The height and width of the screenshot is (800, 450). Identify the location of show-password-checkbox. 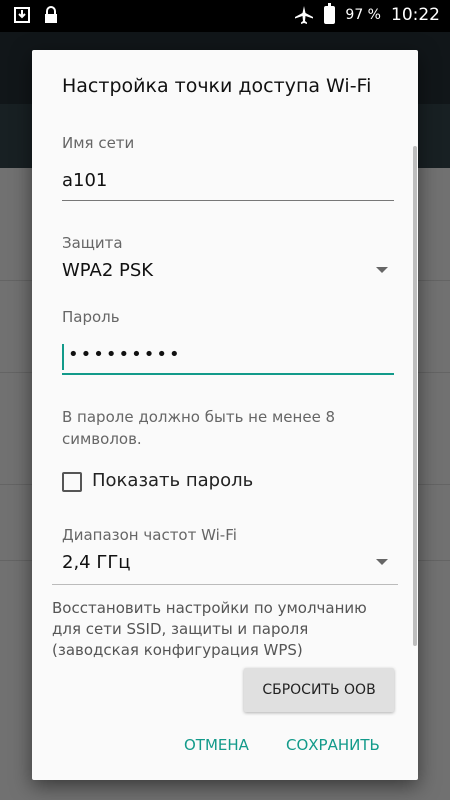
(72, 482).